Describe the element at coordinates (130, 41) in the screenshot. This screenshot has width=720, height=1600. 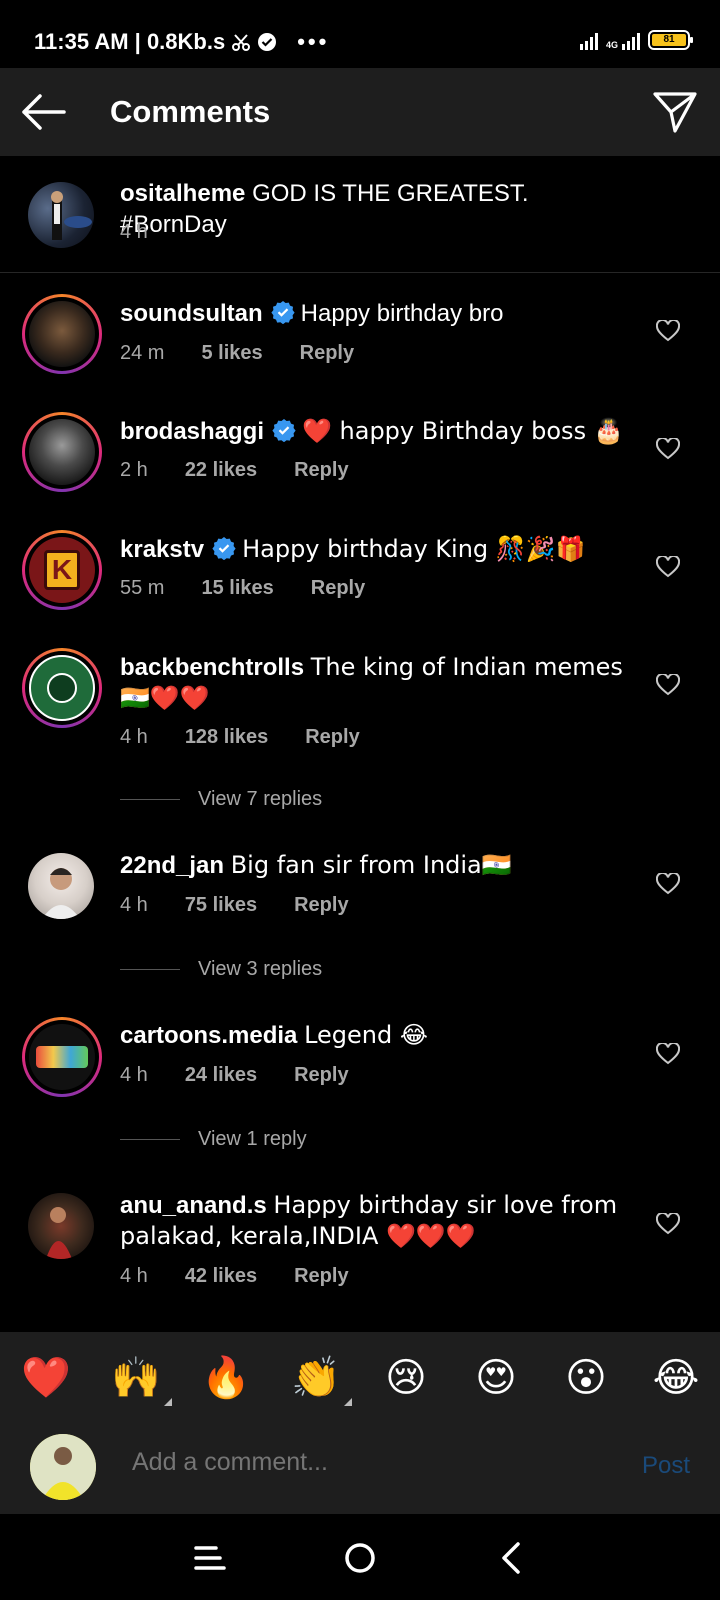
I see `status-time: 11:35 AM | 0.8Kb.s` at that location.